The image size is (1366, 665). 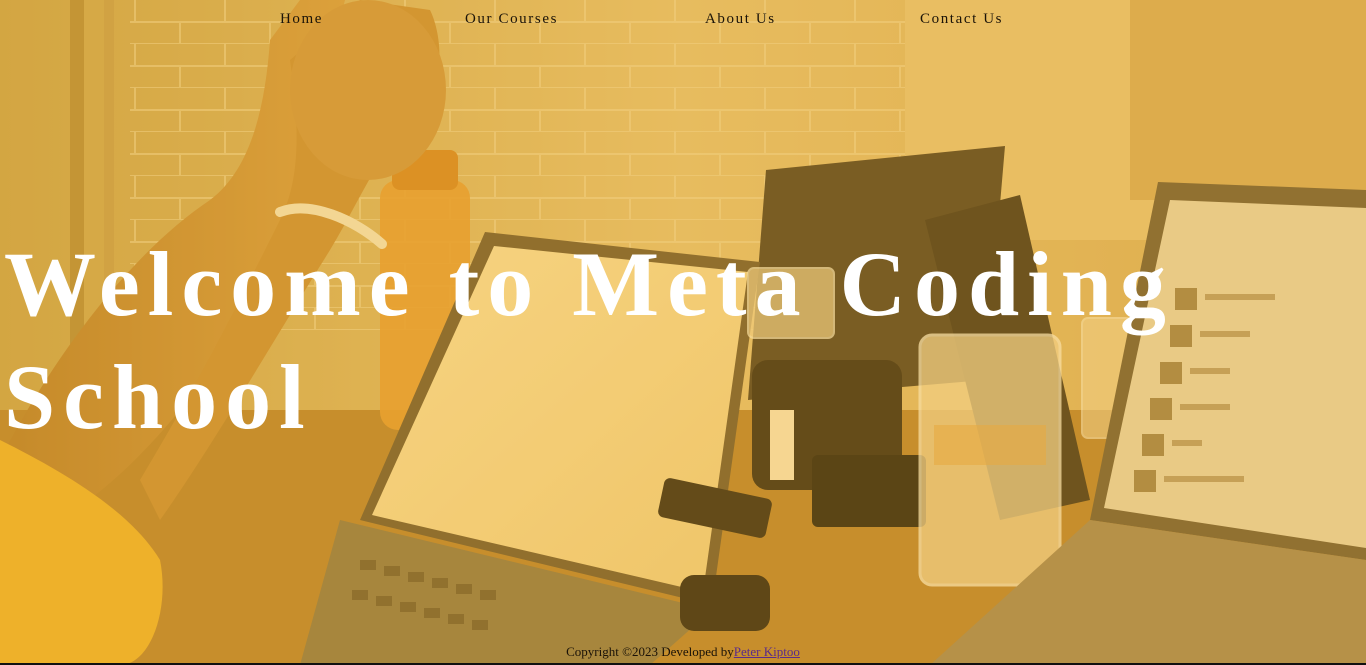 I want to click on nav-link-our-courses: Our Courses, so click(x=511, y=19).